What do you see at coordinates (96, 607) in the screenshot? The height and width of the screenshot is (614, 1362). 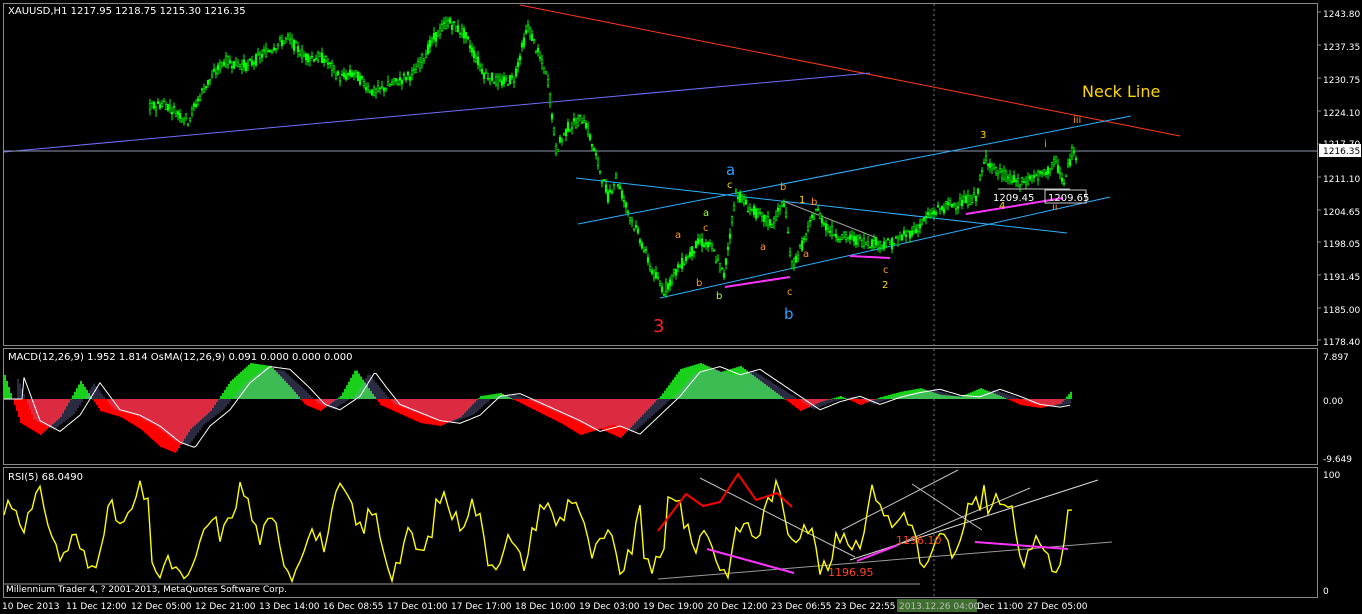 I see `time-tick-label: 11 Dec 12:00` at bounding box center [96, 607].